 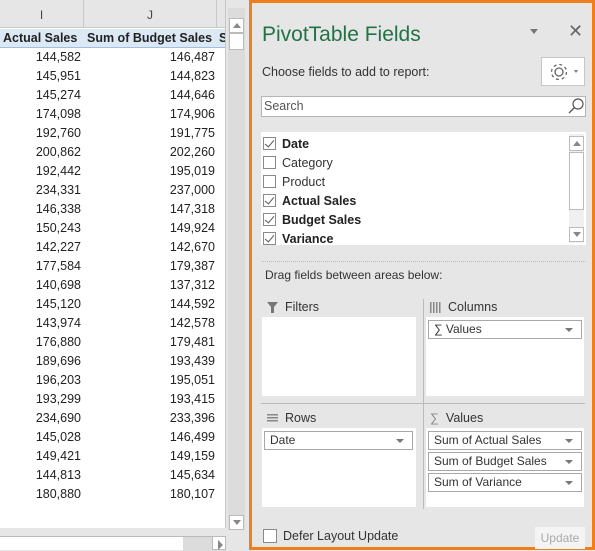 I want to click on scroll-right-button, so click(x=219, y=543).